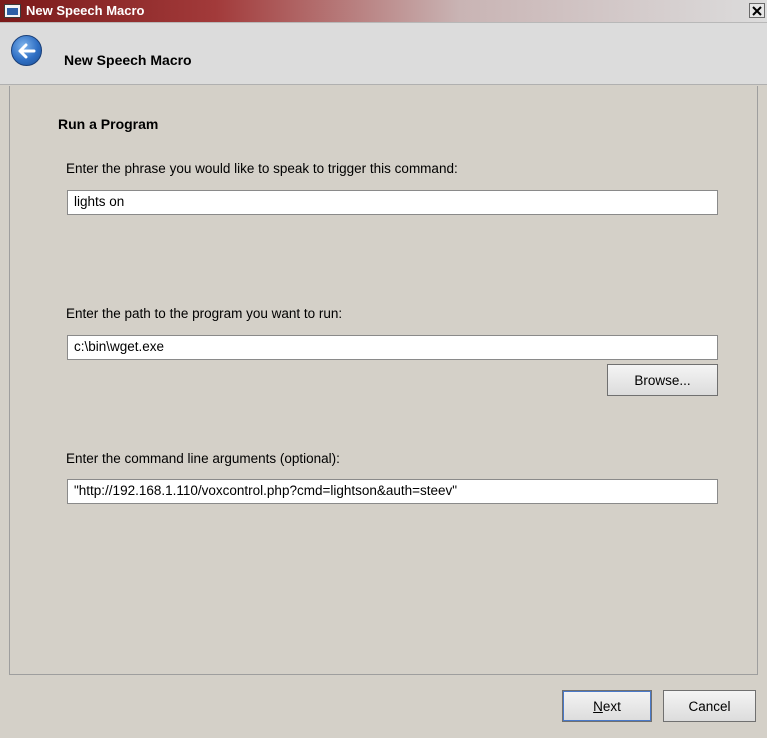  Describe the element at coordinates (128, 60) in the screenshot. I see `wizard-title: New Speech Macro` at that location.